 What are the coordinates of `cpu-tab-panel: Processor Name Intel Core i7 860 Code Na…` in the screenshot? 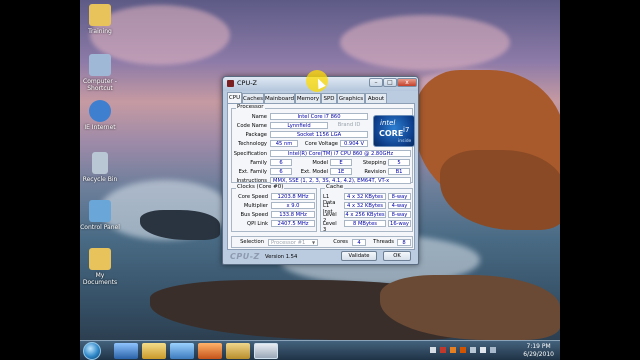 It's located at (321, 176).